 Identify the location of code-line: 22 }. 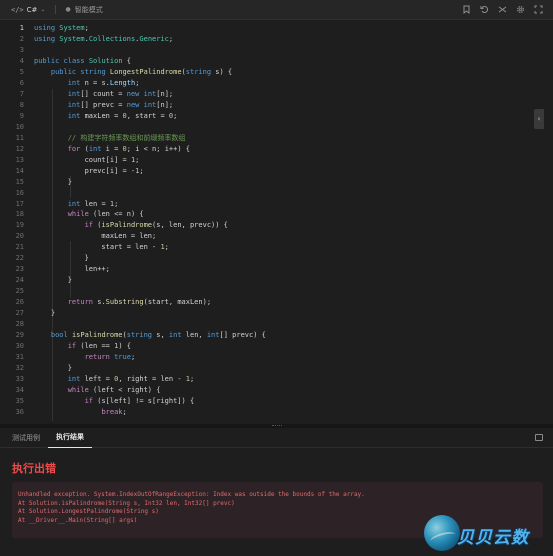
(133, 258).